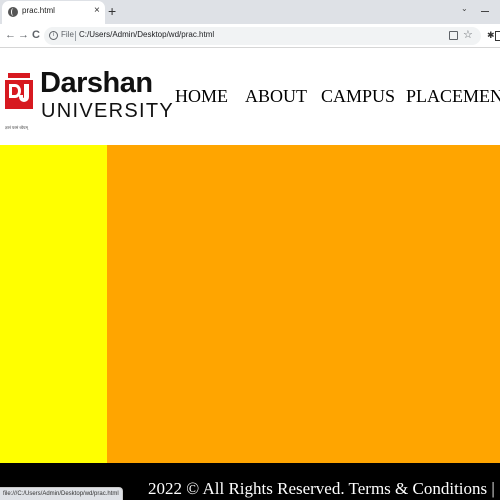 The width and height of the screenshot is (500, 500). What do you see at coordinates (75, 36) in the screenshot?
I see `address-separator` at bounding box center [75, 36].